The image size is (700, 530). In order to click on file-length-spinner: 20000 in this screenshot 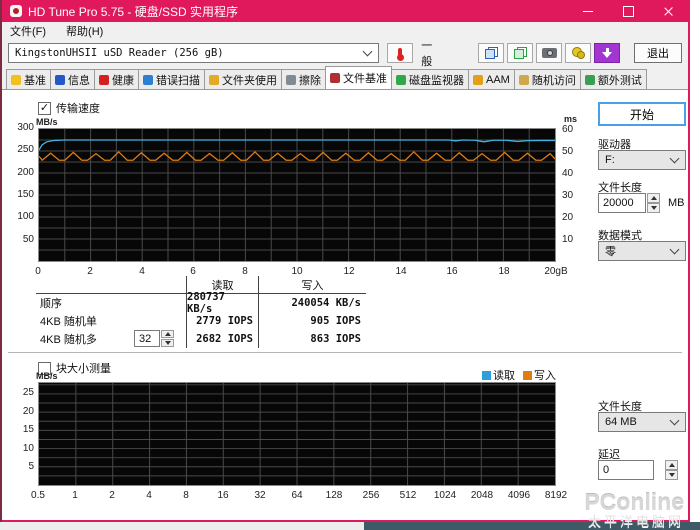, I will do `click(629, 203)`.